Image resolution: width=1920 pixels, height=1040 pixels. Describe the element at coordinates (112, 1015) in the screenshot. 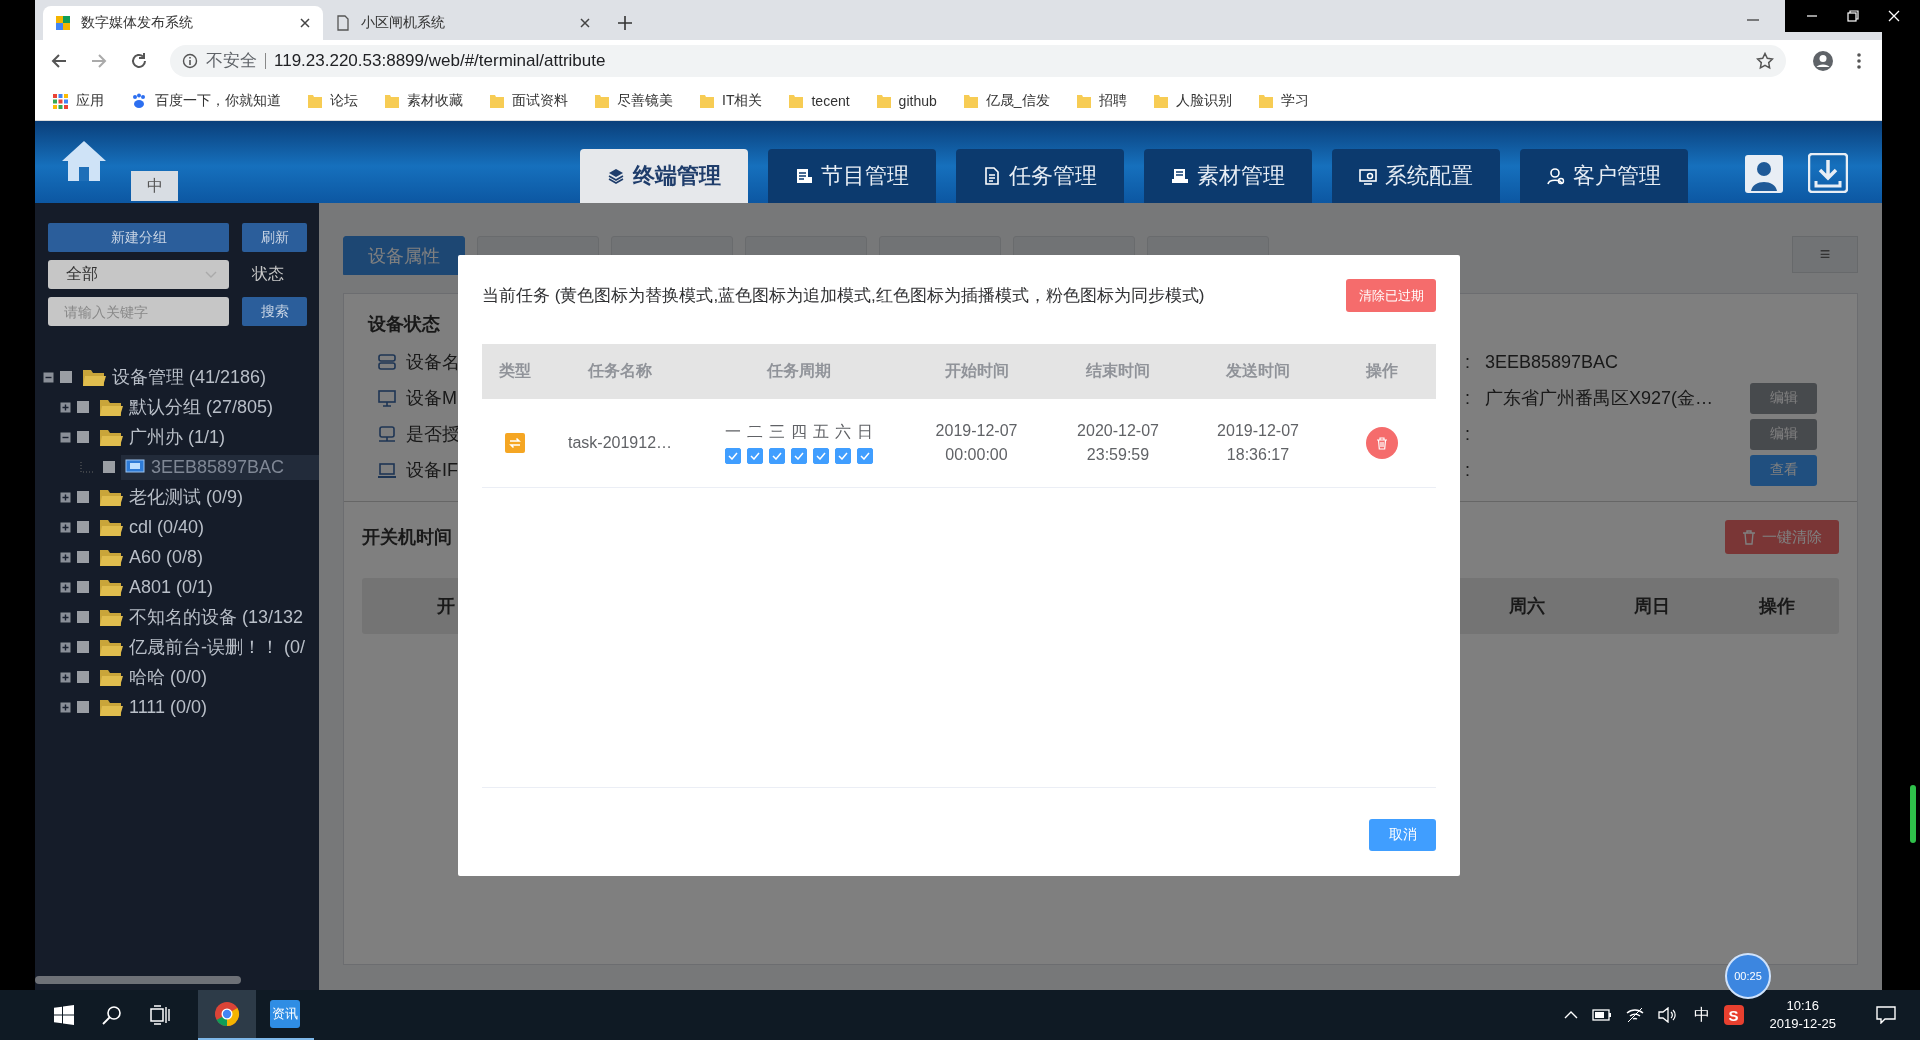

I see `search-icon` at that location.